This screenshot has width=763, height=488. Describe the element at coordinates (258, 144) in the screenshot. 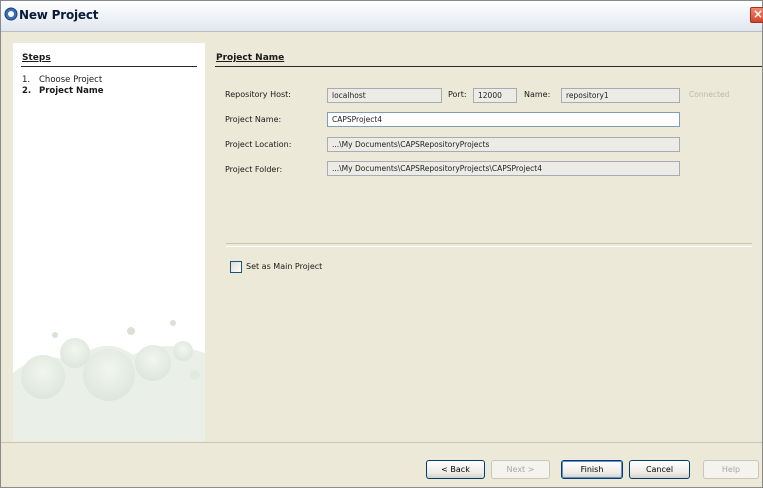

I see `project-location-label: Project Location:` at that location.